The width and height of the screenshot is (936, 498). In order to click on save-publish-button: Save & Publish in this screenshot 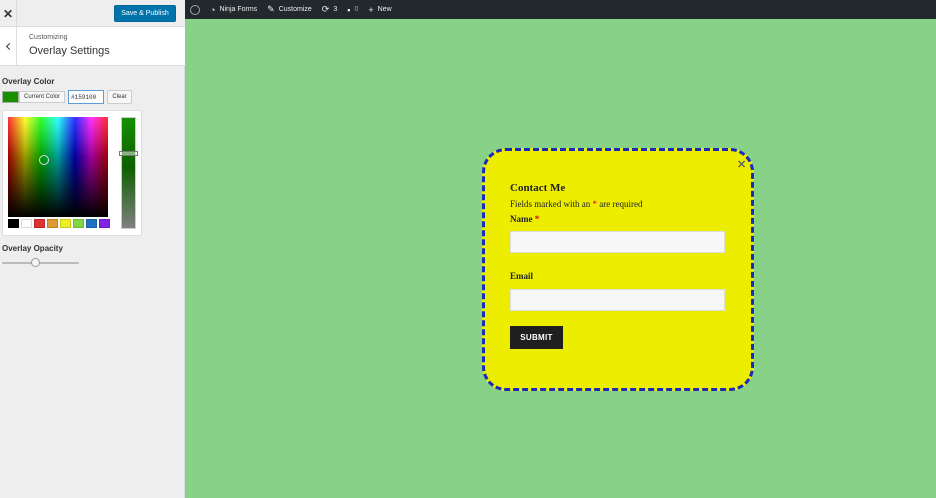, I will do `click(145, 13)`.